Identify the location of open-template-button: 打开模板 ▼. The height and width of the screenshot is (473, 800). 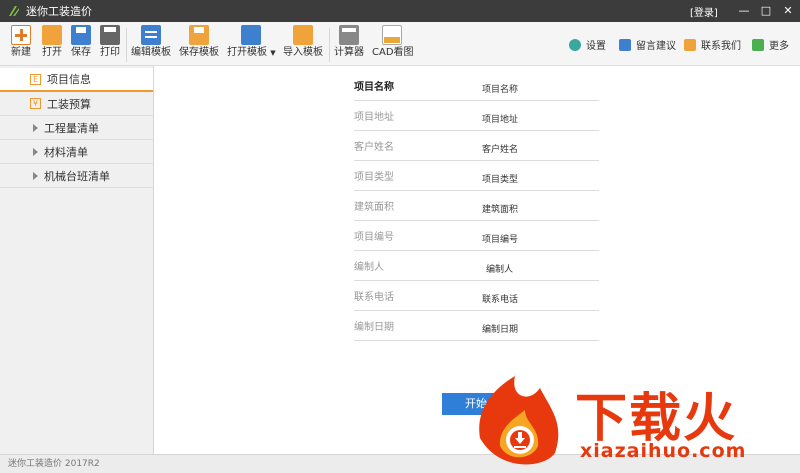
(251, 45).